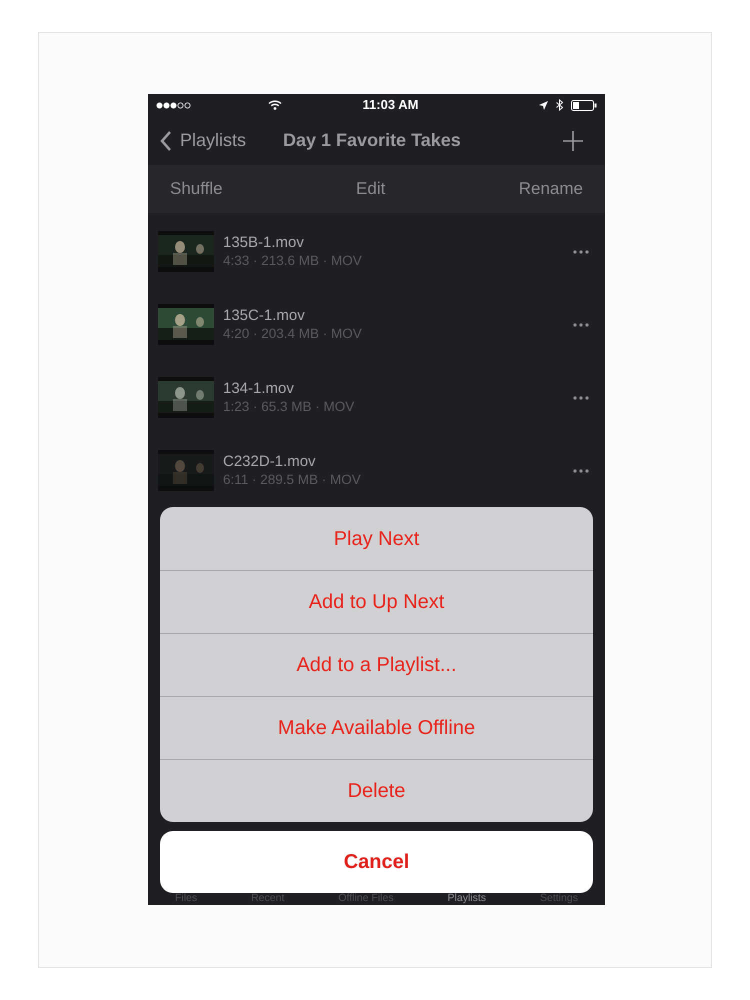  Describe the element at coordinates (203, 140) in the screenshot. I see `back-link: Playlists` at that location.